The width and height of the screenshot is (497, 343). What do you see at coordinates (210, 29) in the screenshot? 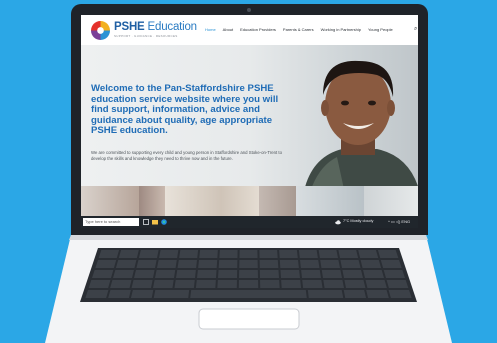
I see `nav-home: Home` at bounding box center [210, 29].